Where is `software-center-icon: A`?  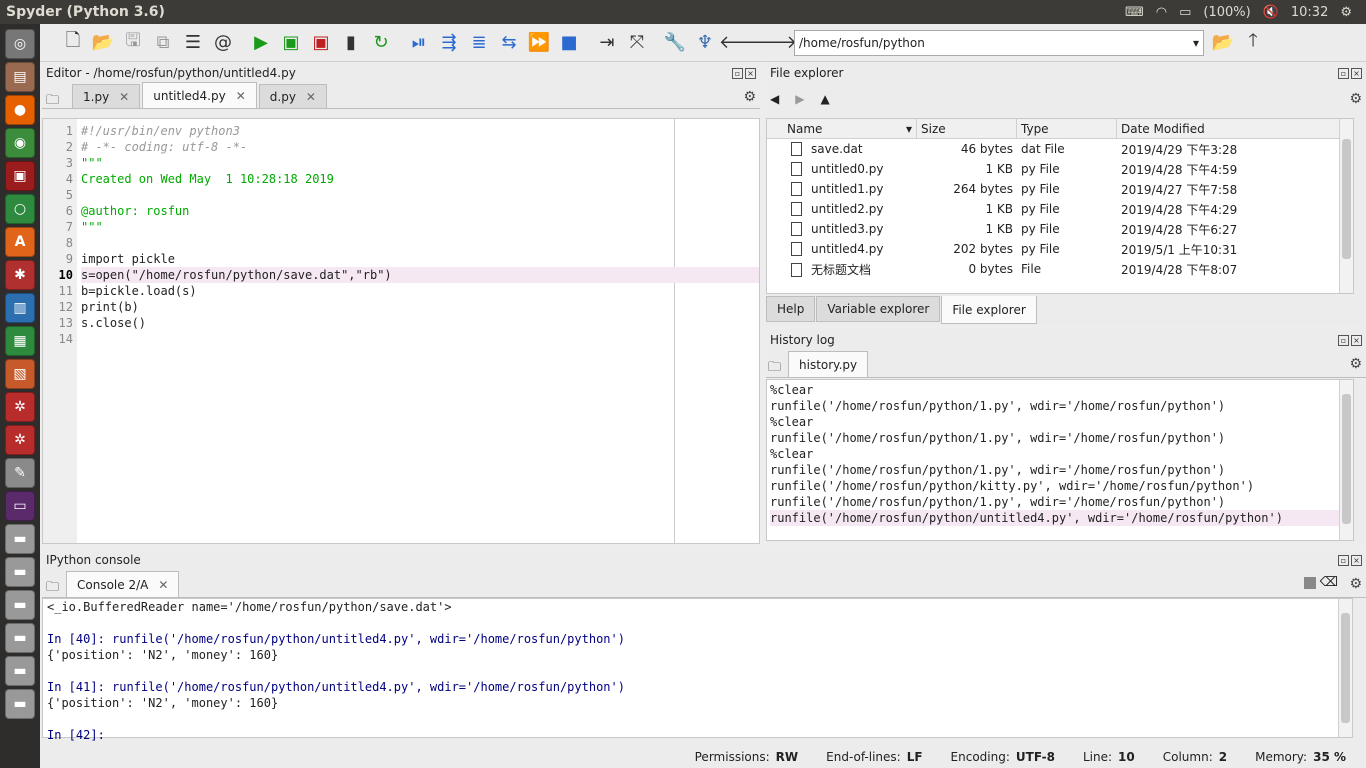 software-center-icon: A is located at coordinates (20, 242).